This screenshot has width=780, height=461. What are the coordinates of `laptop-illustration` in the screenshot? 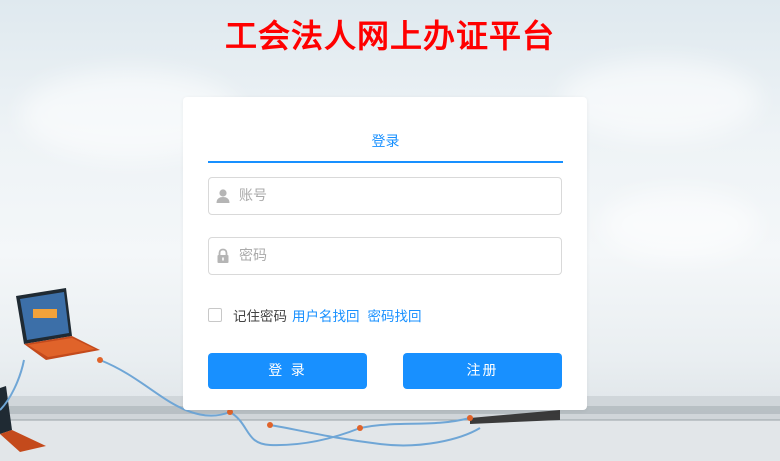 It's located at (58, 324).